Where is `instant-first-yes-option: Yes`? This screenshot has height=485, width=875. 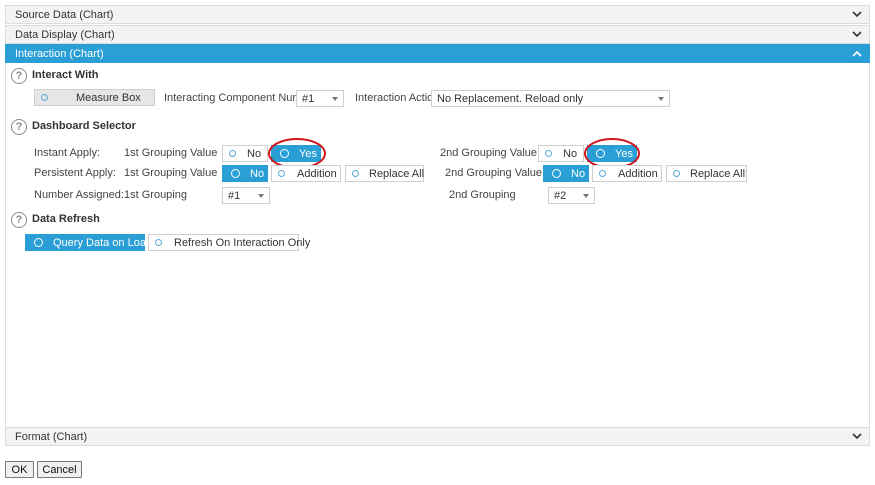
instant-first-yes-option: Yes is located at coordinates (296, 153).